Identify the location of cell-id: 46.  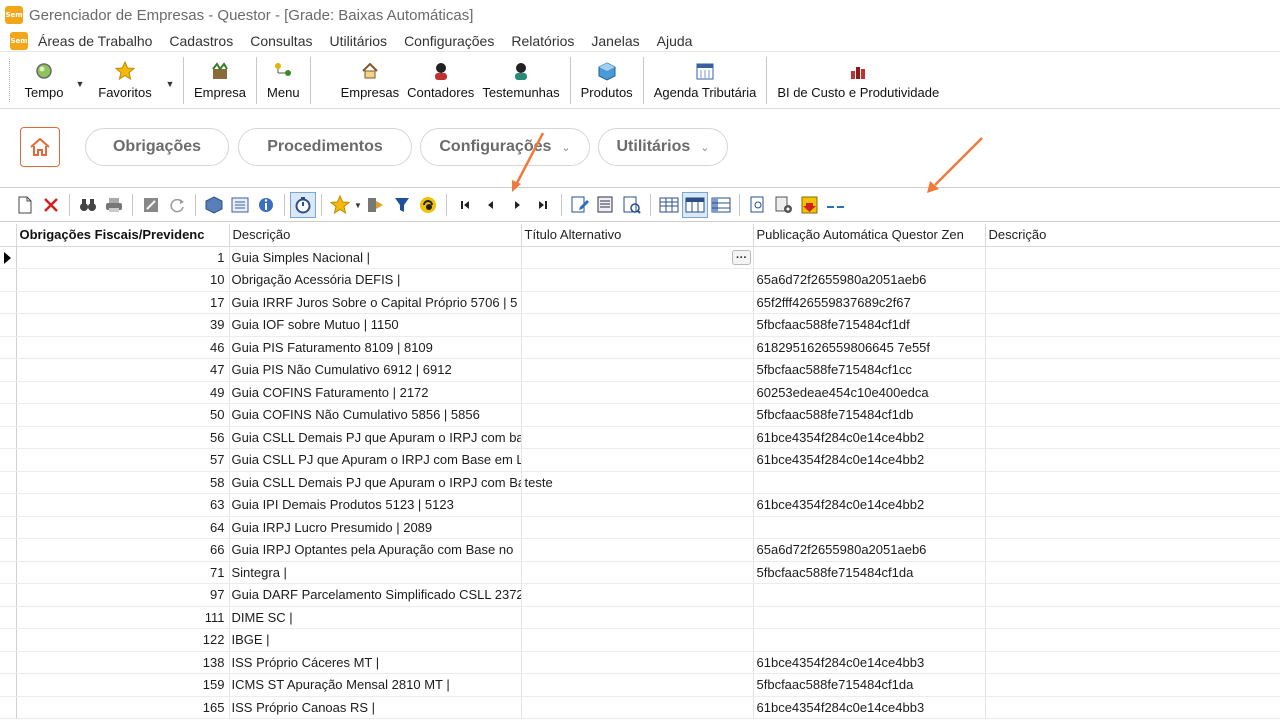
(123, 347).